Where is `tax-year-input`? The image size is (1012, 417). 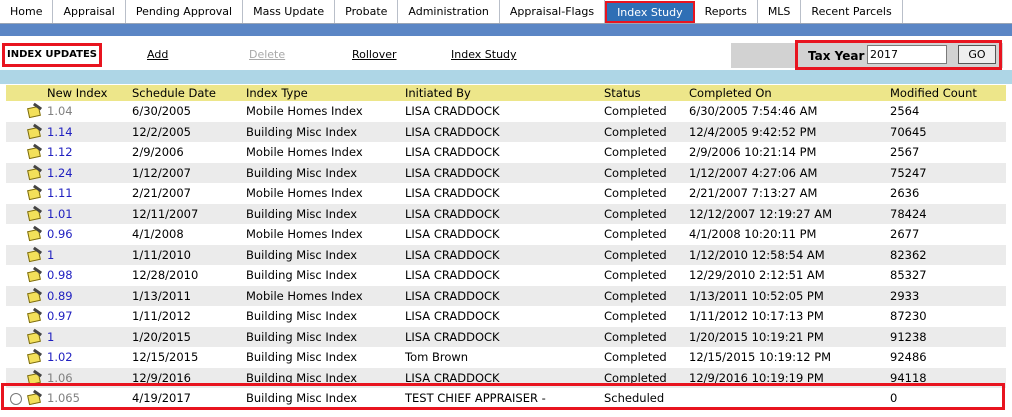
tax-year-input is located at coordinates (907, 54).